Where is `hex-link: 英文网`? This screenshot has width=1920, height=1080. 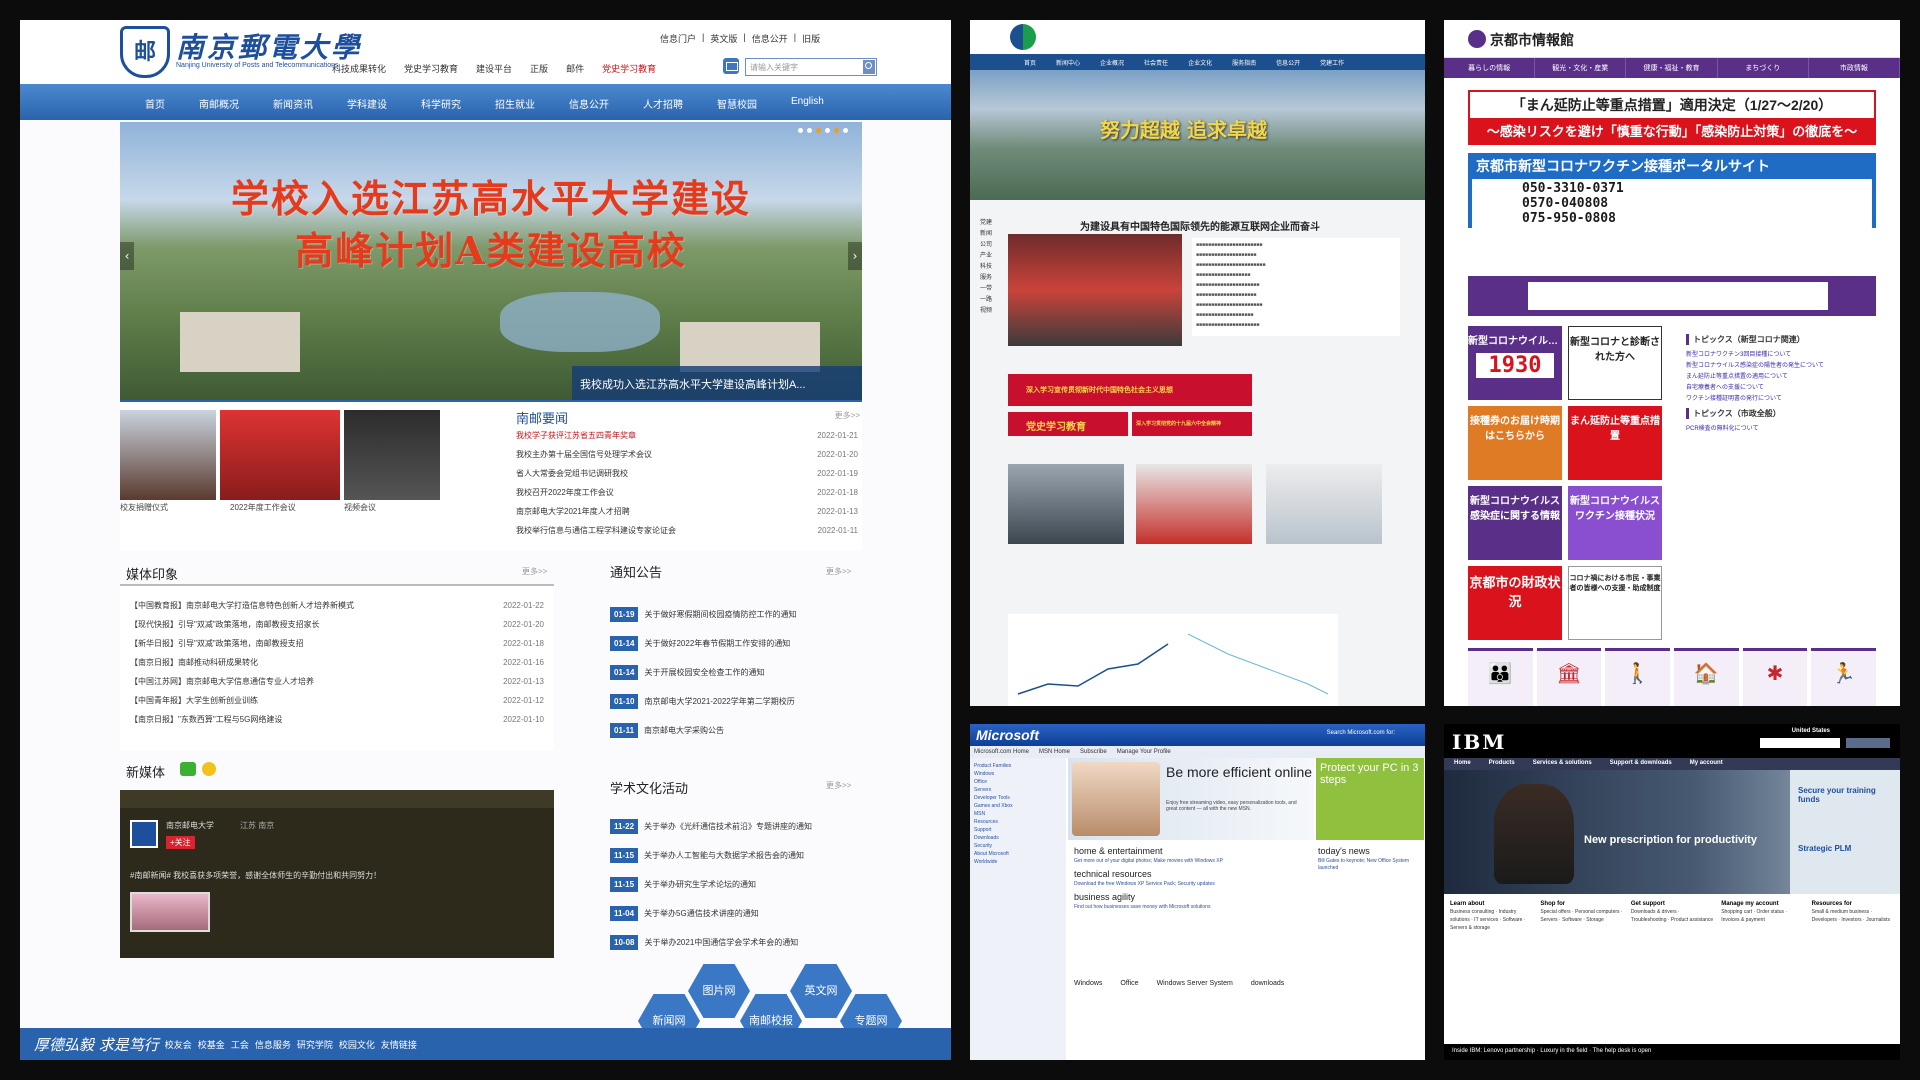 hex-link: 英文网 is located at coordinates (821, 991).